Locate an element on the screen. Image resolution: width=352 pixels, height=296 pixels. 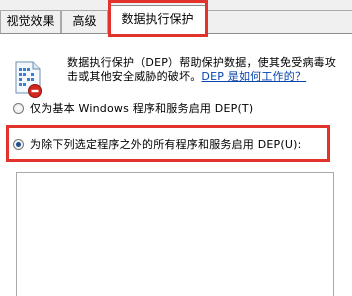
radio-essential-only-button is located at coordinates (18, 108).